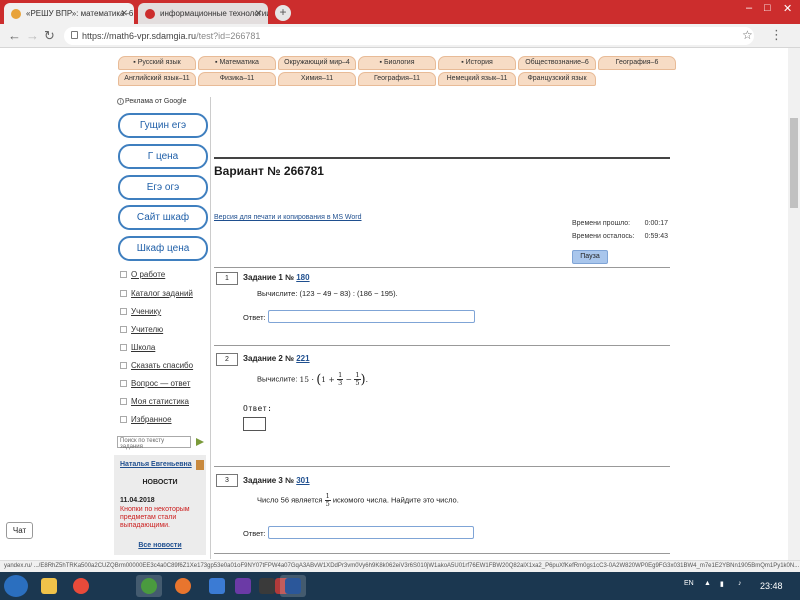 The height and width of the screenshot is (600, 800). Describe the element at coordinates (154, 401) in the screenshot. I see `sidebar-item-stats: Моя статистика` at that location.